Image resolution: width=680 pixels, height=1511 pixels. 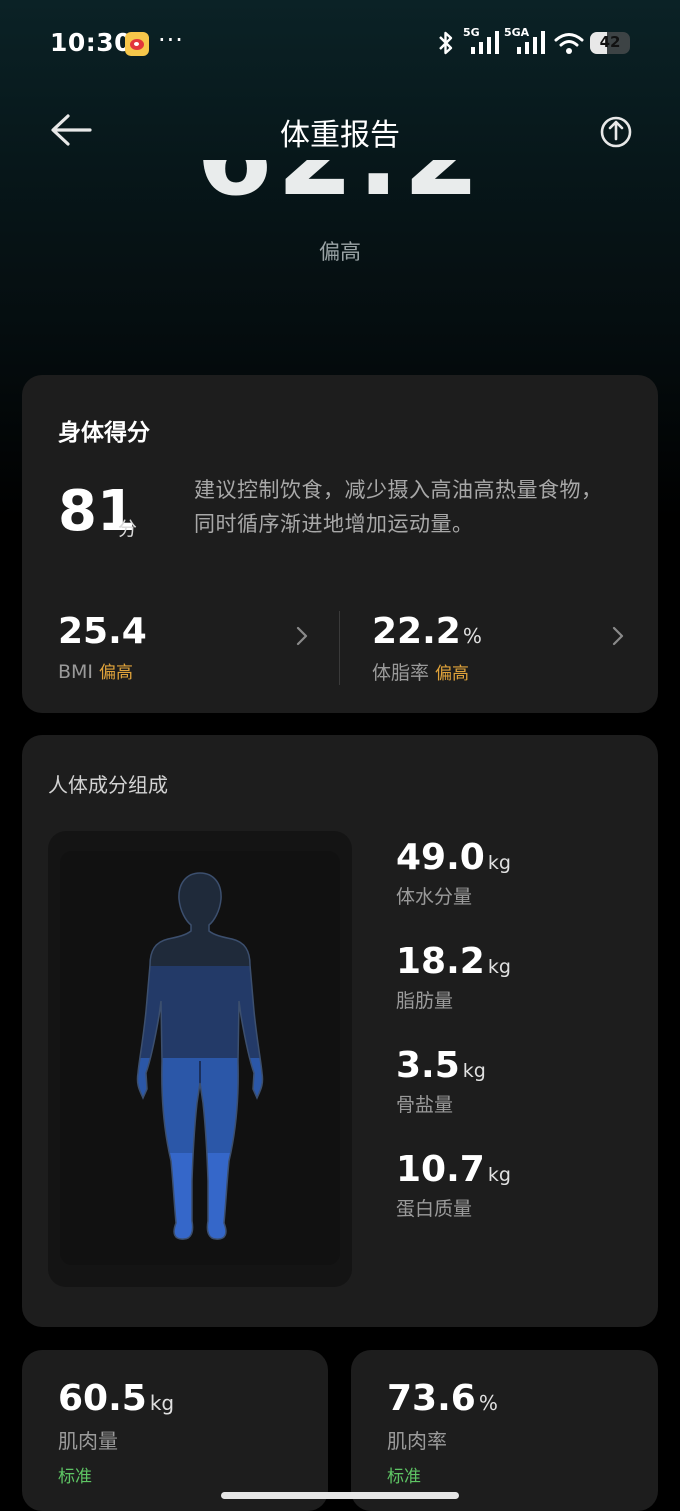 What do you see at coordinates (340, 1495) in the screenshot?
I see `home-indicator` at bounding box center [340, 1495].